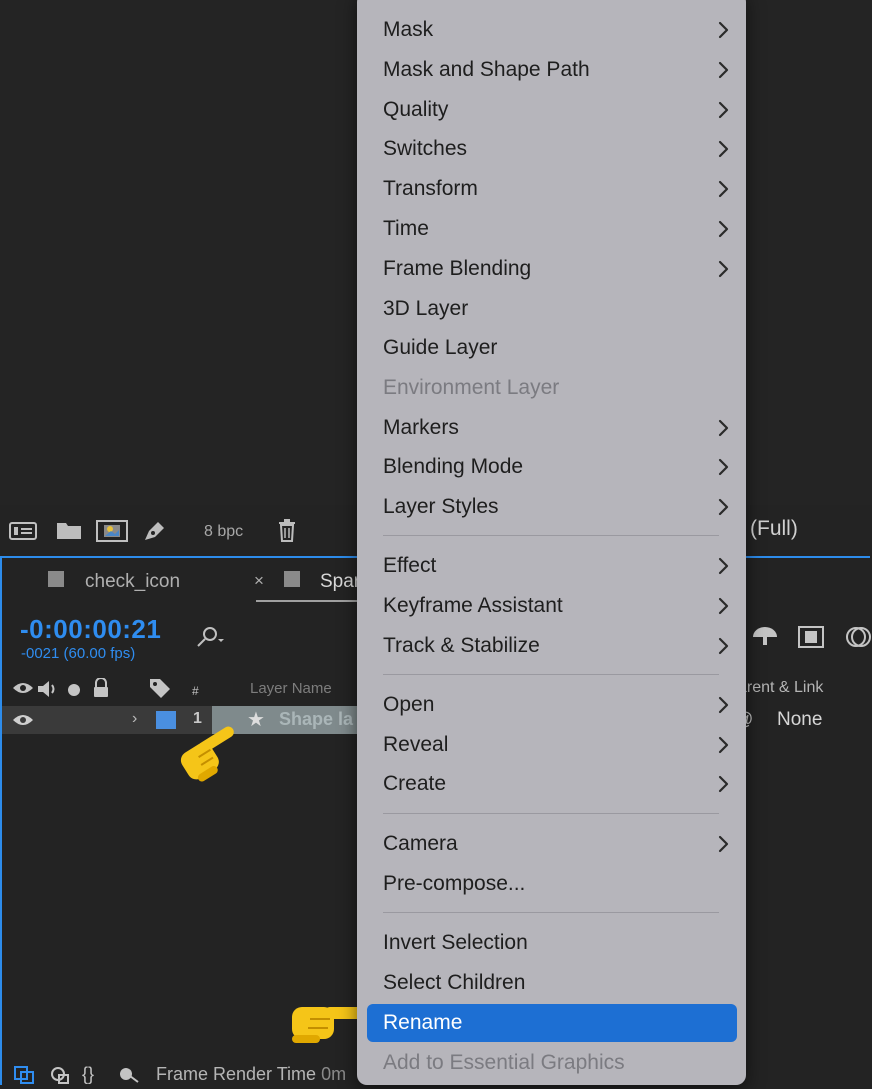 This screenshot has height=1089, width=872. What do you see at coordinates (557, 428) in the screenshot?
I see `menu-item-markers: Markers` at bounding box center [557, 428].